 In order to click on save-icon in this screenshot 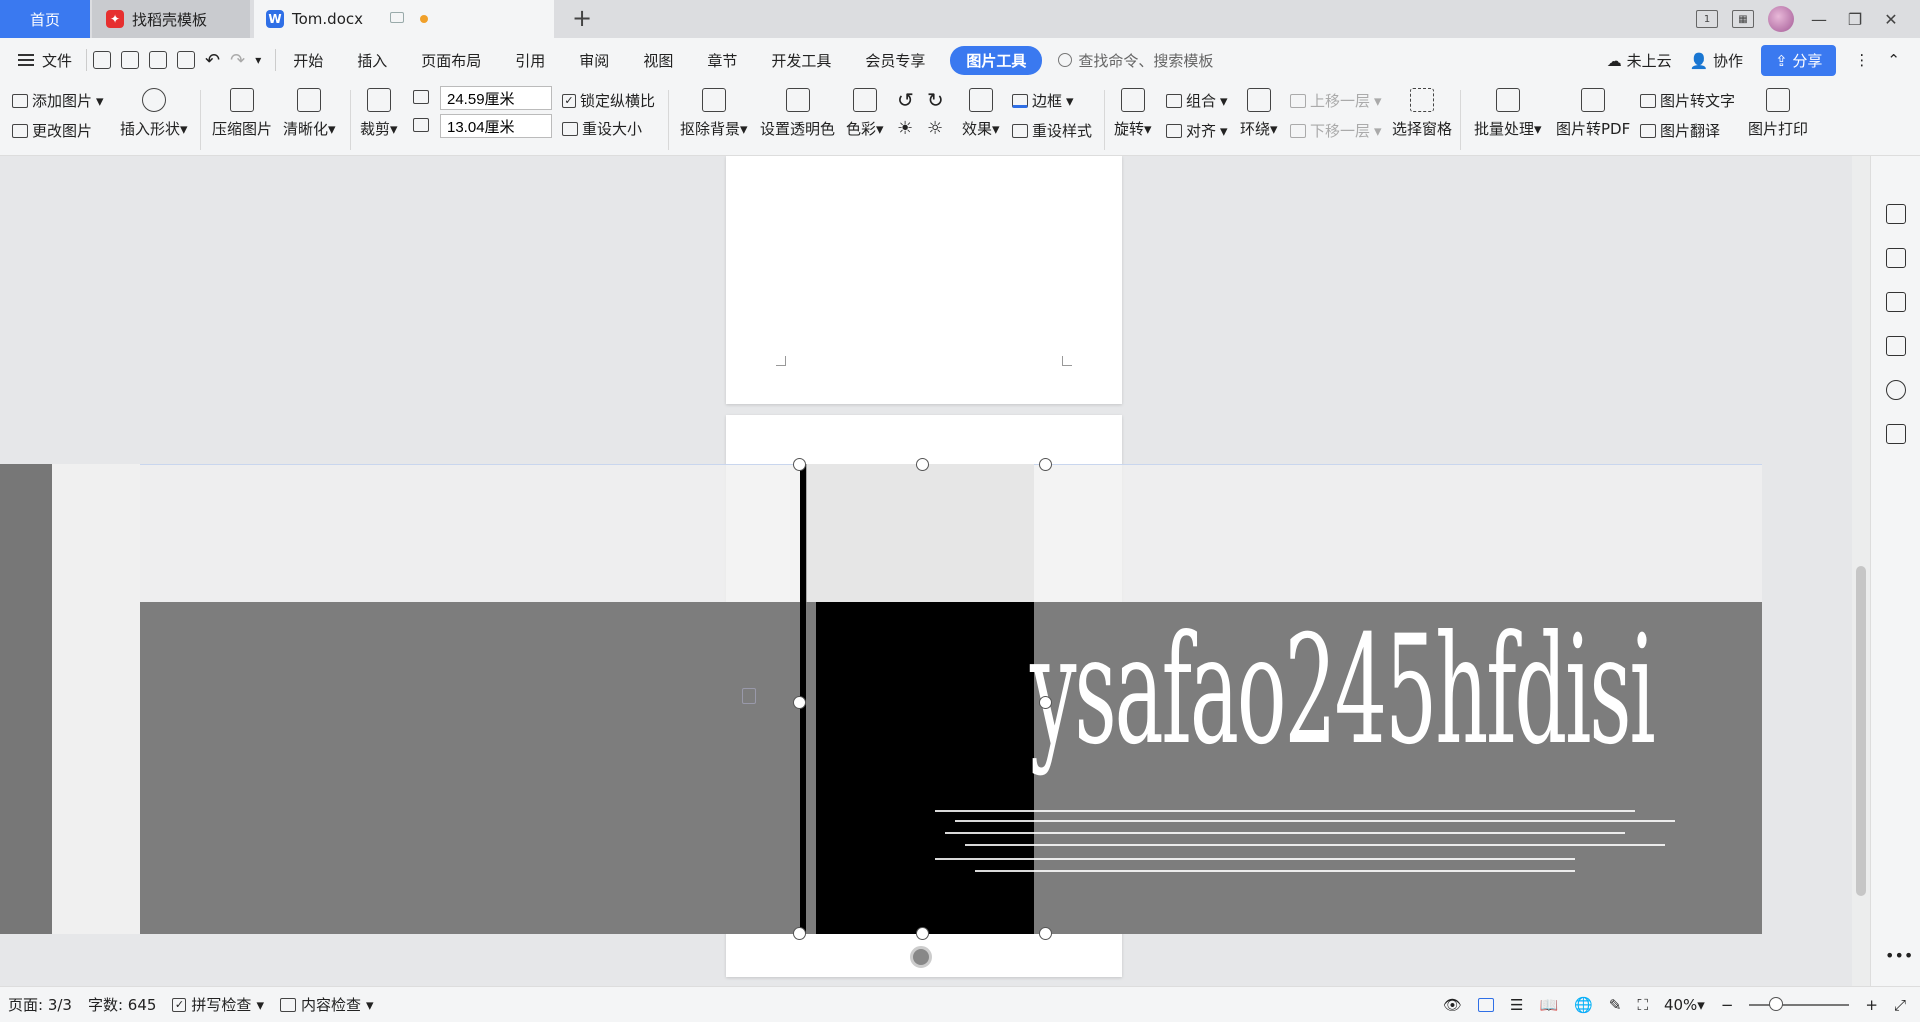, I will do `click(102, 60)`.